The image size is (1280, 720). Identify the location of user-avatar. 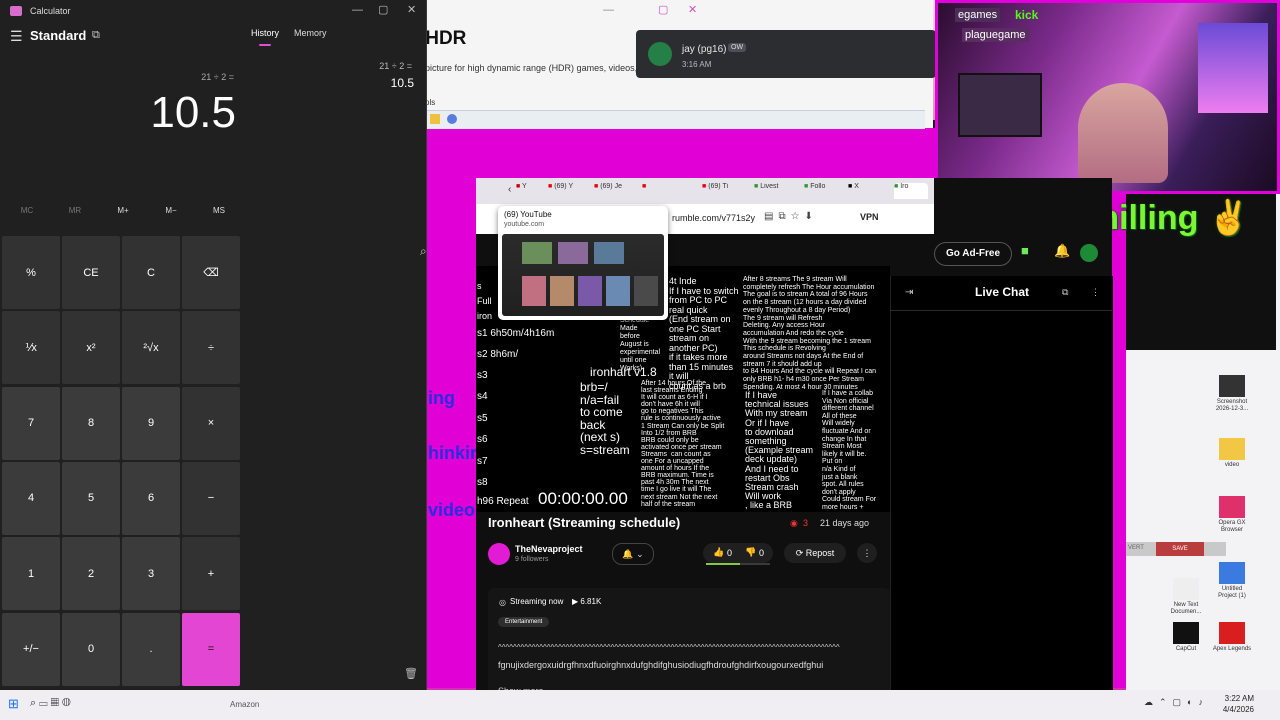
(1089, 253).